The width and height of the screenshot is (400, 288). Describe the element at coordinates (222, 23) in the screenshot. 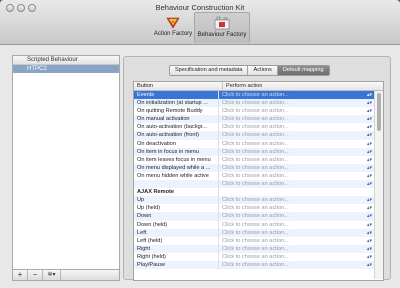

I see `behaviour-factory-icon` at that location.